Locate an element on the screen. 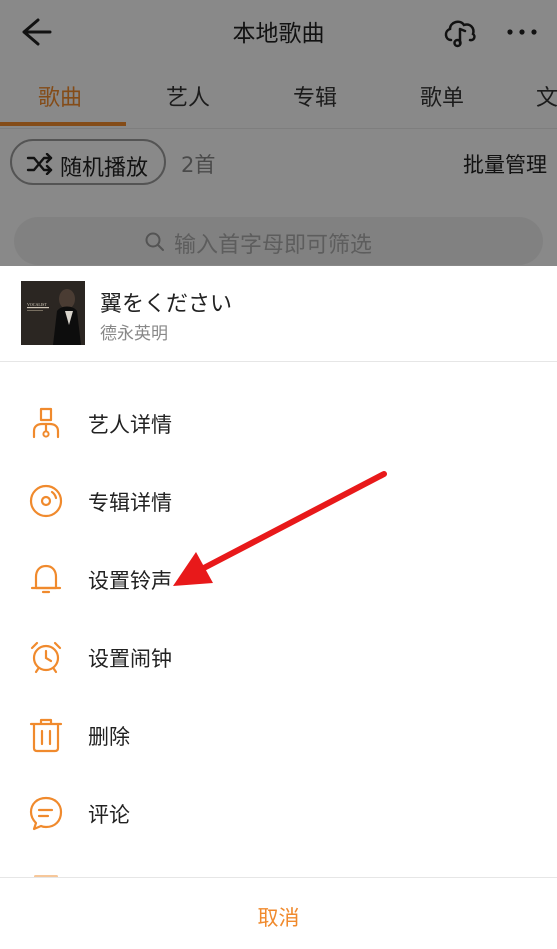 This screenshot has height=949, width=557. menu-label: 设置闹钟 is located at coordinates (130, 659).